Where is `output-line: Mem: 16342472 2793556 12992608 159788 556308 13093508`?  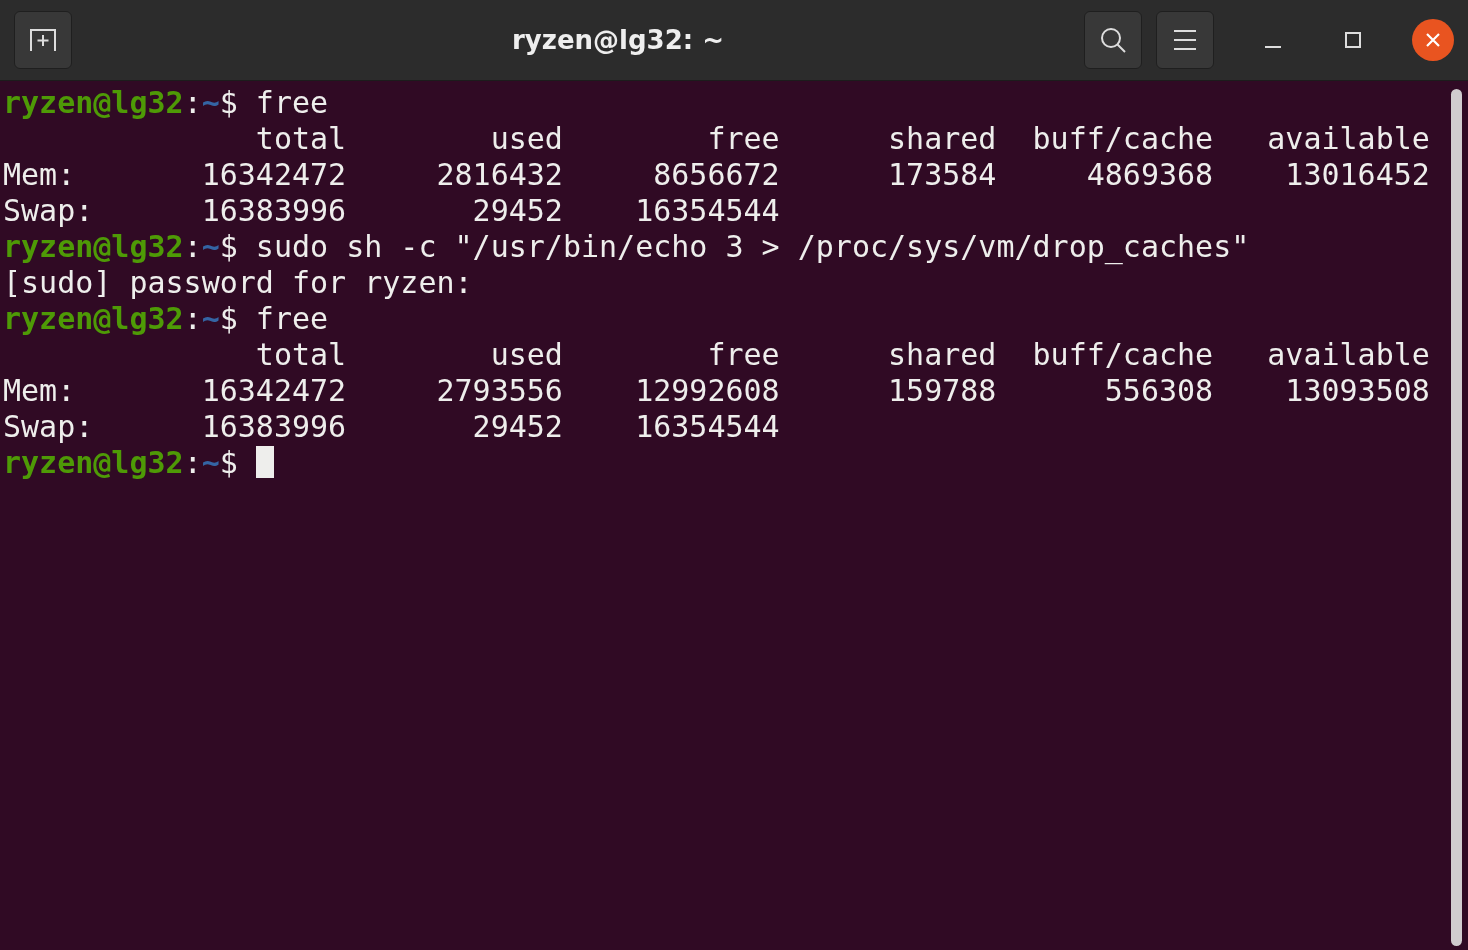
output-line: Mem: 16342472 2793556 12992608 159788 556308 13093508 is located at coordinates (716, 391).